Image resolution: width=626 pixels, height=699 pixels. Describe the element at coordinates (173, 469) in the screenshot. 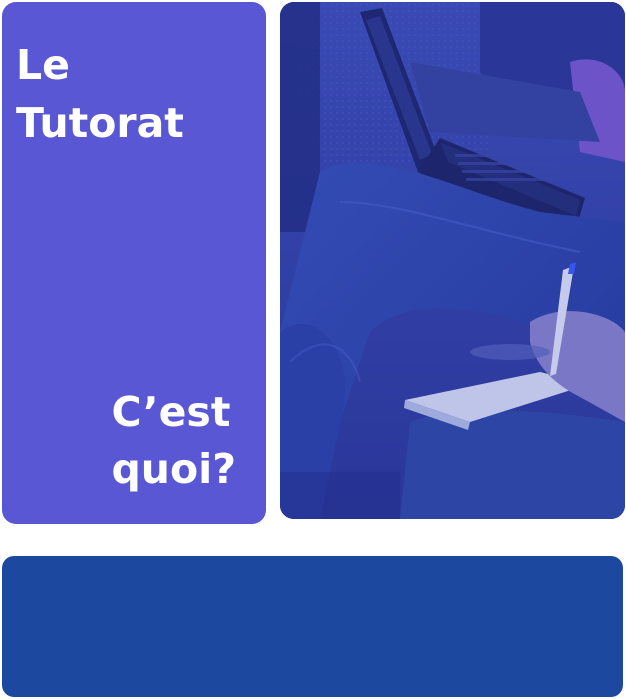

I see `subtitle-line-2: quoi?` at that location.